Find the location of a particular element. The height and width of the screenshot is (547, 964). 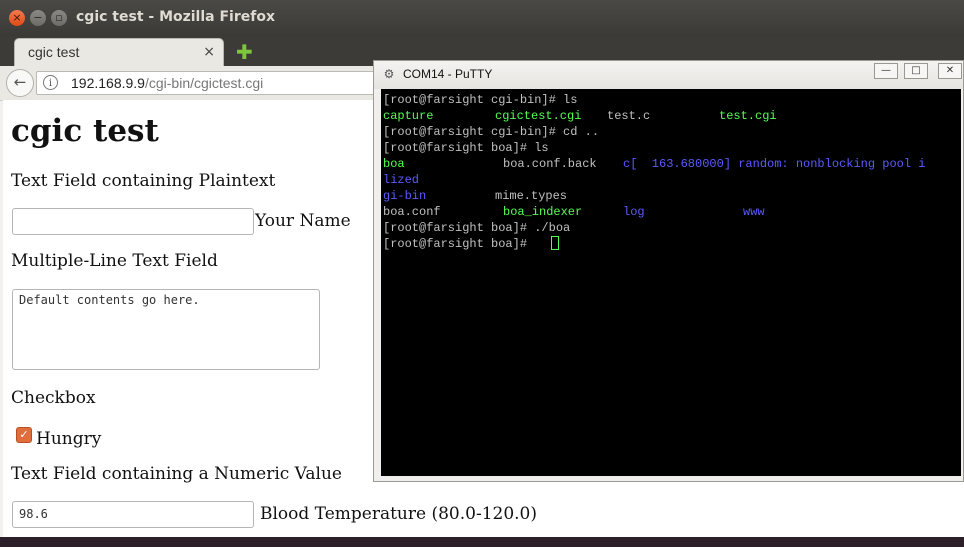

window-minimize-button: − is located at coordinates (38, 18).